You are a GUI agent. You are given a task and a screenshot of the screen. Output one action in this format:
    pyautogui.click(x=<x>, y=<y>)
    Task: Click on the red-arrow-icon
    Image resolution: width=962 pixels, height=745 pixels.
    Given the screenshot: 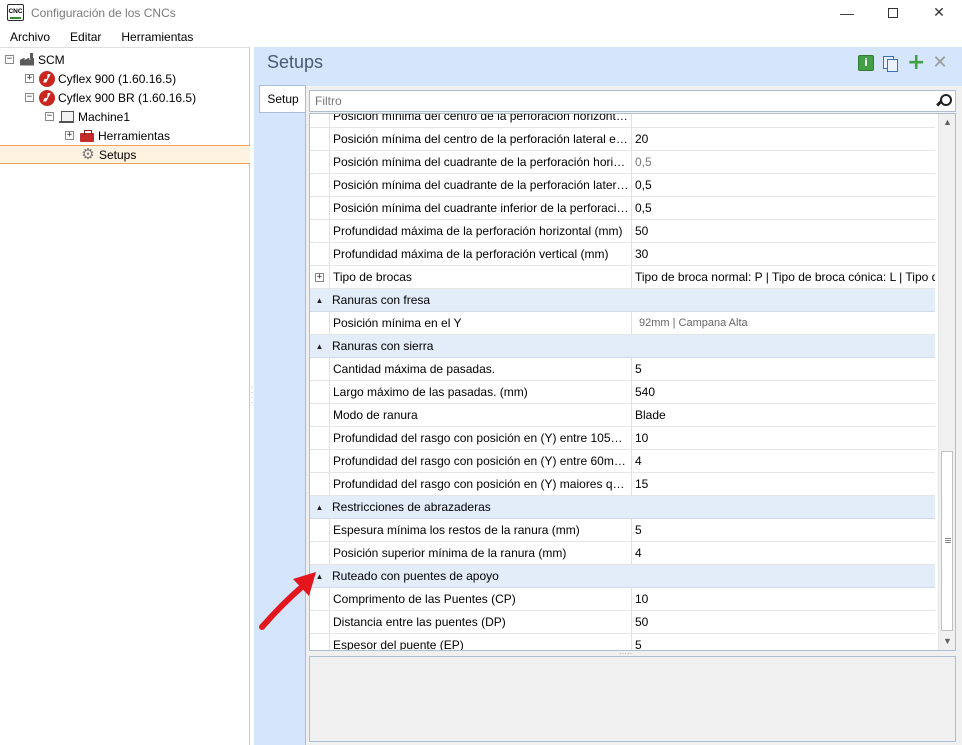 What is the action you would take?
    pyautogui.click(x=287, y=601)
    